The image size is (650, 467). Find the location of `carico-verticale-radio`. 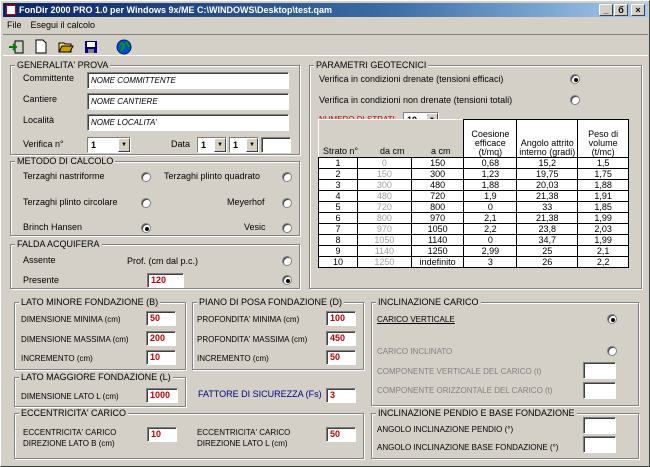

carico-verticale-radio is located at coordinates (612, 319).